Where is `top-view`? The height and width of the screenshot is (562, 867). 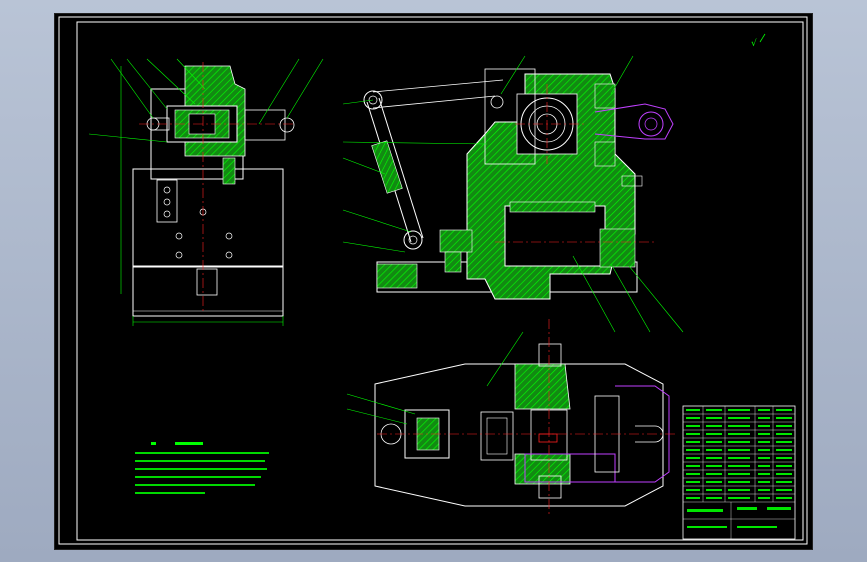
top-view is located at coordinates (510, 416).